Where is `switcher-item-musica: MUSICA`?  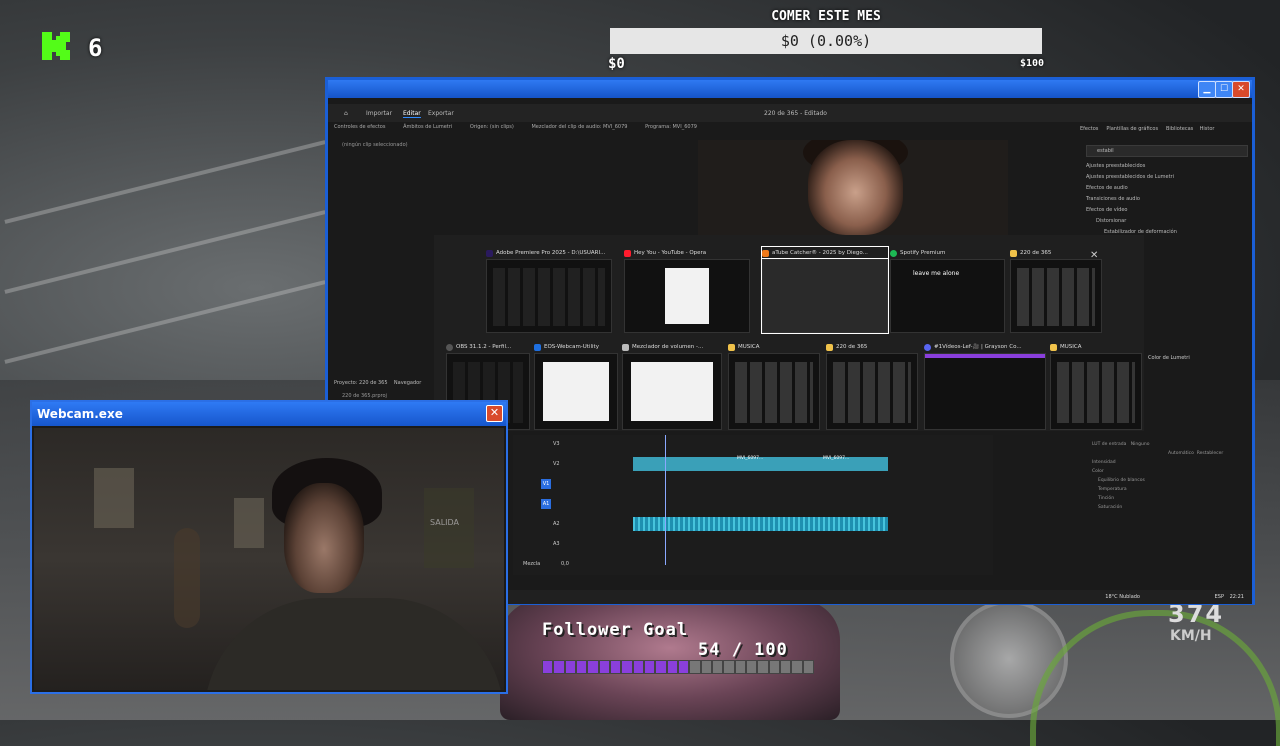 switcher-item-musica: MUSICA is located at coordinates (774, 385).